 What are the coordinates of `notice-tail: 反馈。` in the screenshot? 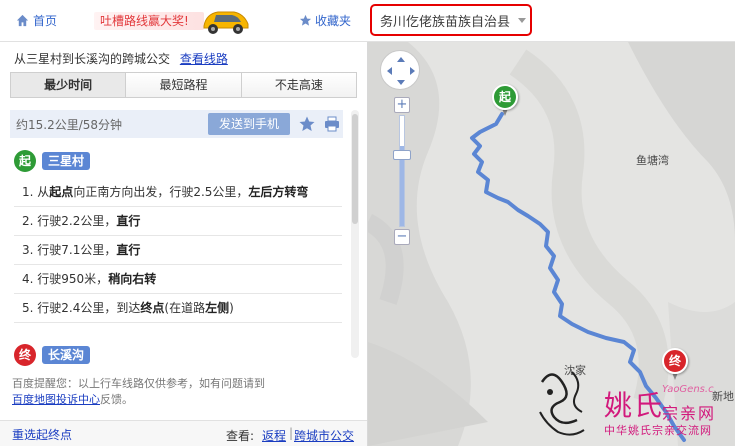 It's located at (116, 399).